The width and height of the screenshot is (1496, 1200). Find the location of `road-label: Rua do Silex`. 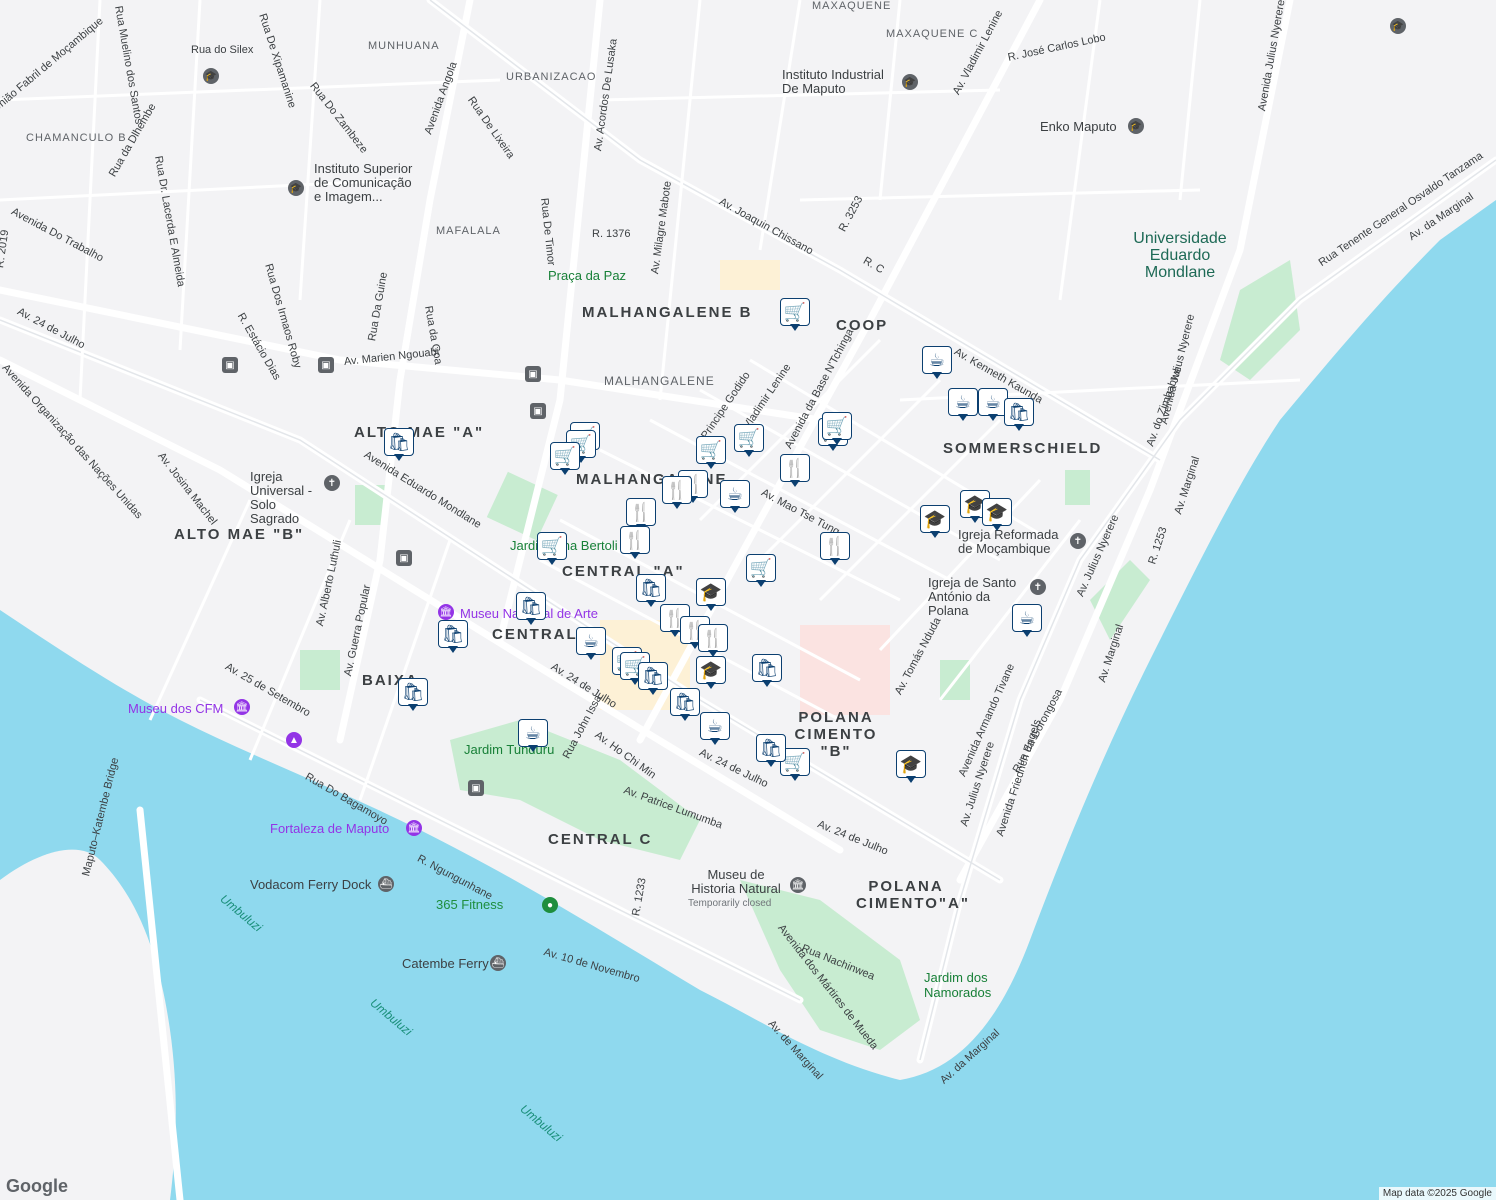

road-label: Rua do Silex is located at coordinates (222, 50).